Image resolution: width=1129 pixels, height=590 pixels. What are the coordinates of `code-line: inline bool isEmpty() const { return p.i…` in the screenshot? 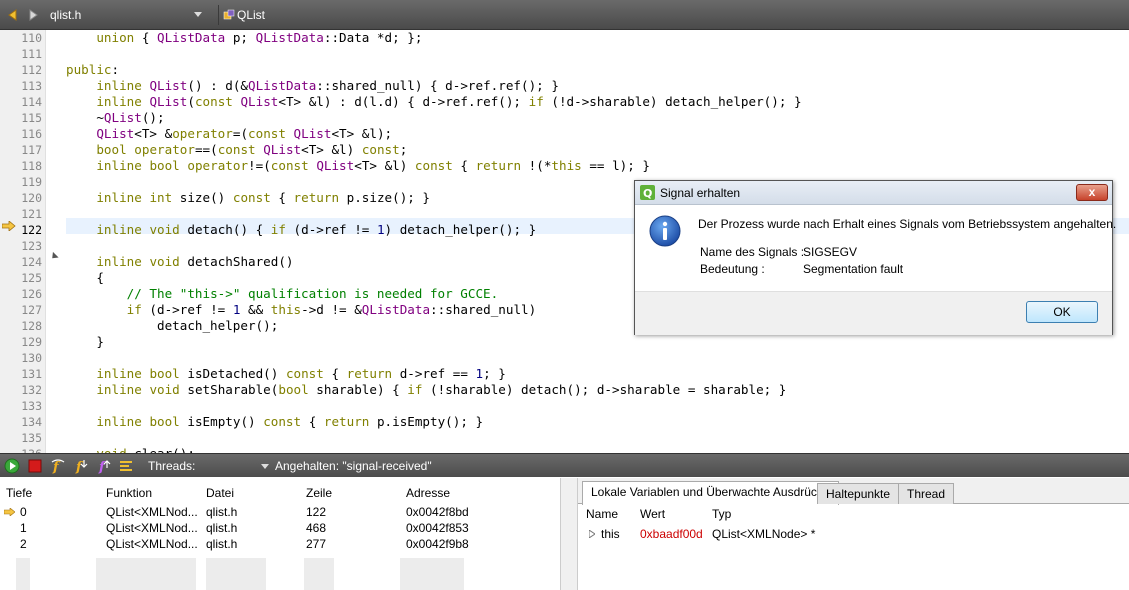 It's located at (274, 422).